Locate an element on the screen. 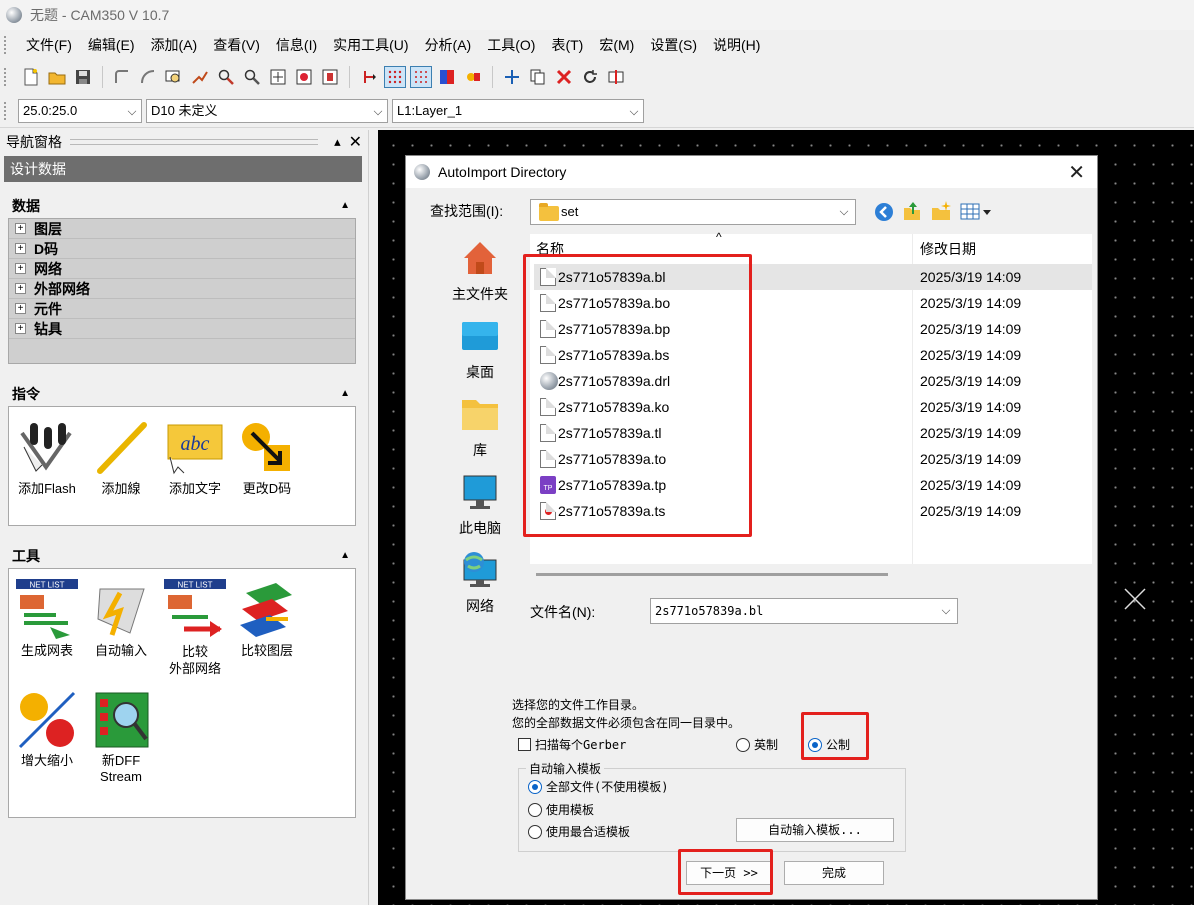 This screenshot has height=905, width=1194. layer-color-icon is located at coordinates (447, 77).